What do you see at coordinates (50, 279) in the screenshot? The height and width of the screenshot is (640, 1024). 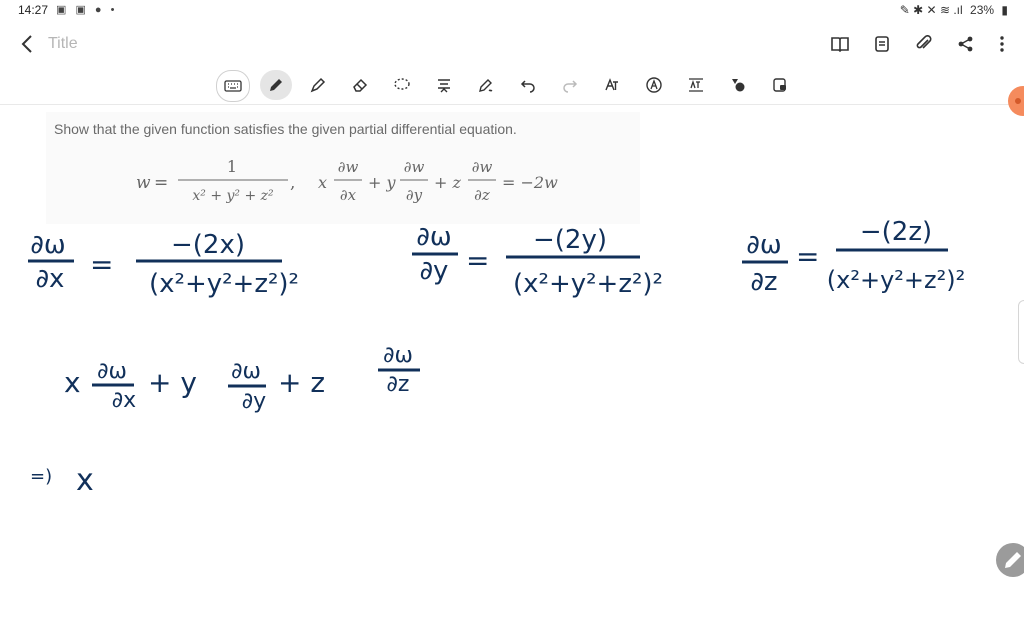 I see `hw-dwdx-den: ∂x` at bounding box center [50, 279].